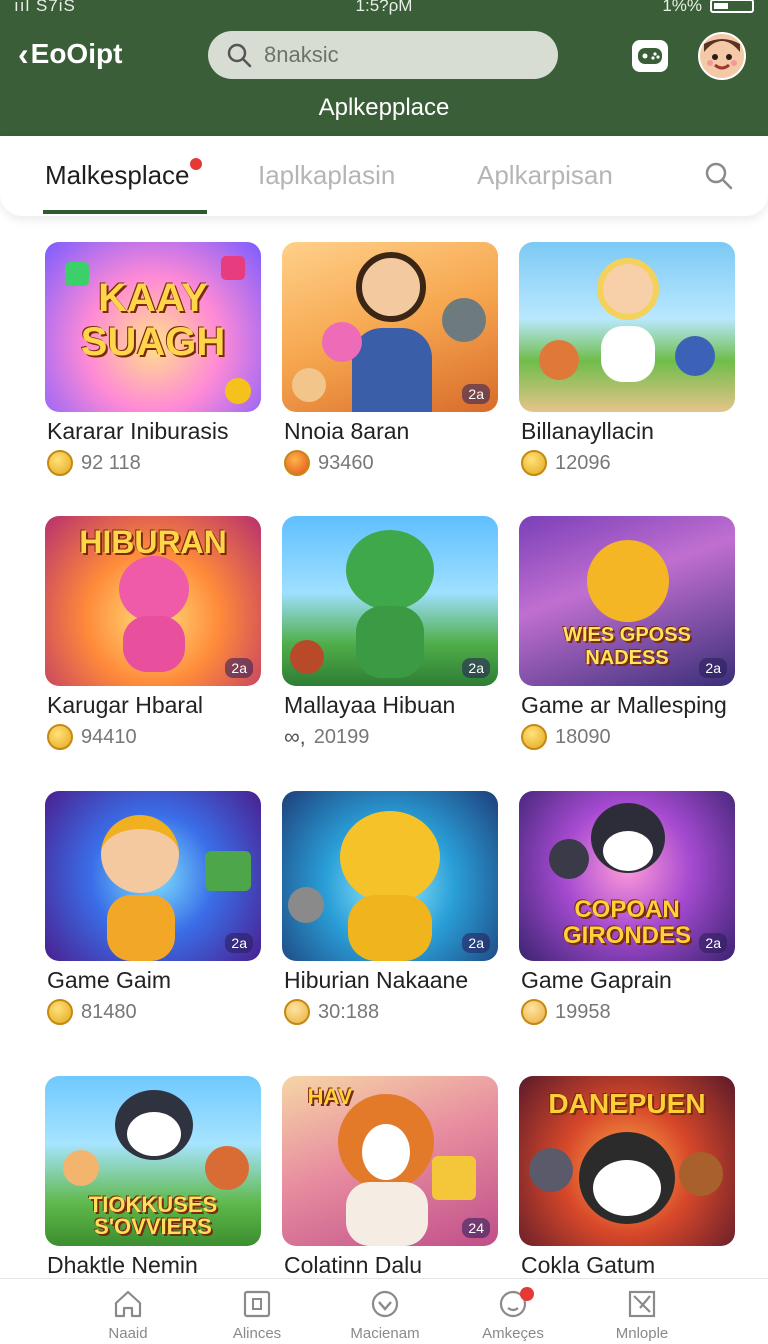 Image resolution: width=768 pixels, height=1344 pixels. Describe the element at coordinates (583, 736) in the screenshot. I see `play-count: 18090` at that location.